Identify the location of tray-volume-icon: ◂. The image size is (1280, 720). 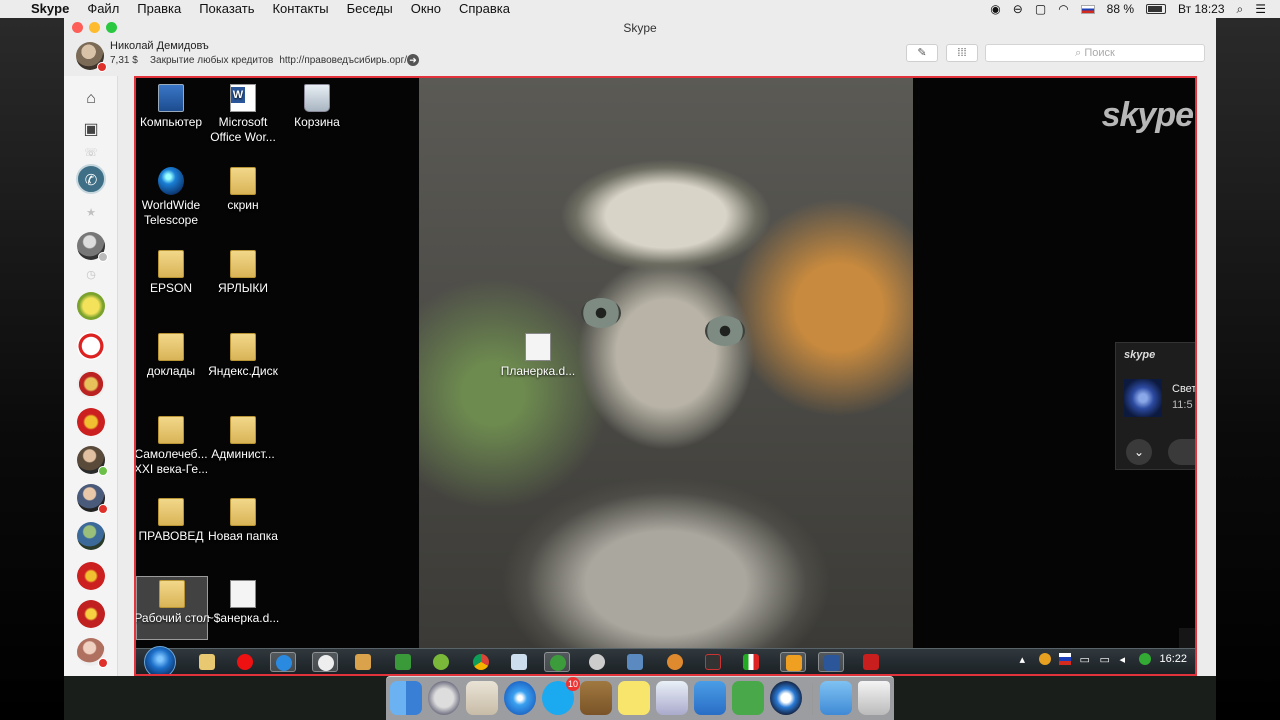
(1125, 659).